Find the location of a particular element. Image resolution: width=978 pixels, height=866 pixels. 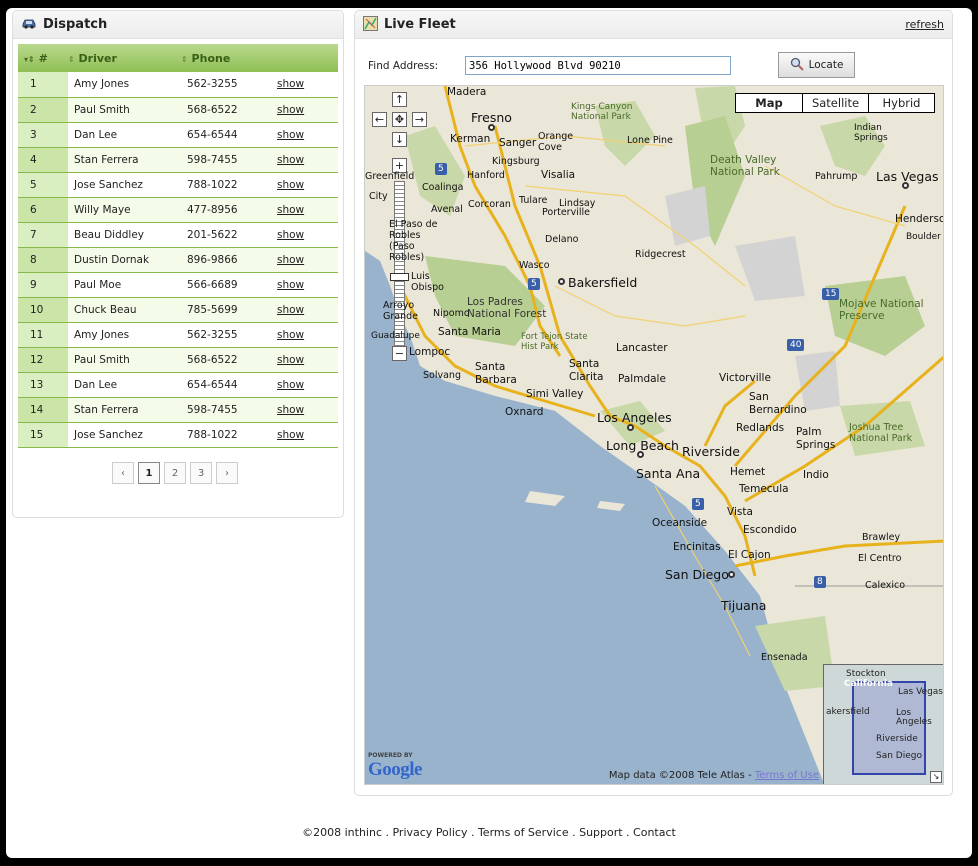

driver-phone: 598-7455 is located at coordinates (212, 159).